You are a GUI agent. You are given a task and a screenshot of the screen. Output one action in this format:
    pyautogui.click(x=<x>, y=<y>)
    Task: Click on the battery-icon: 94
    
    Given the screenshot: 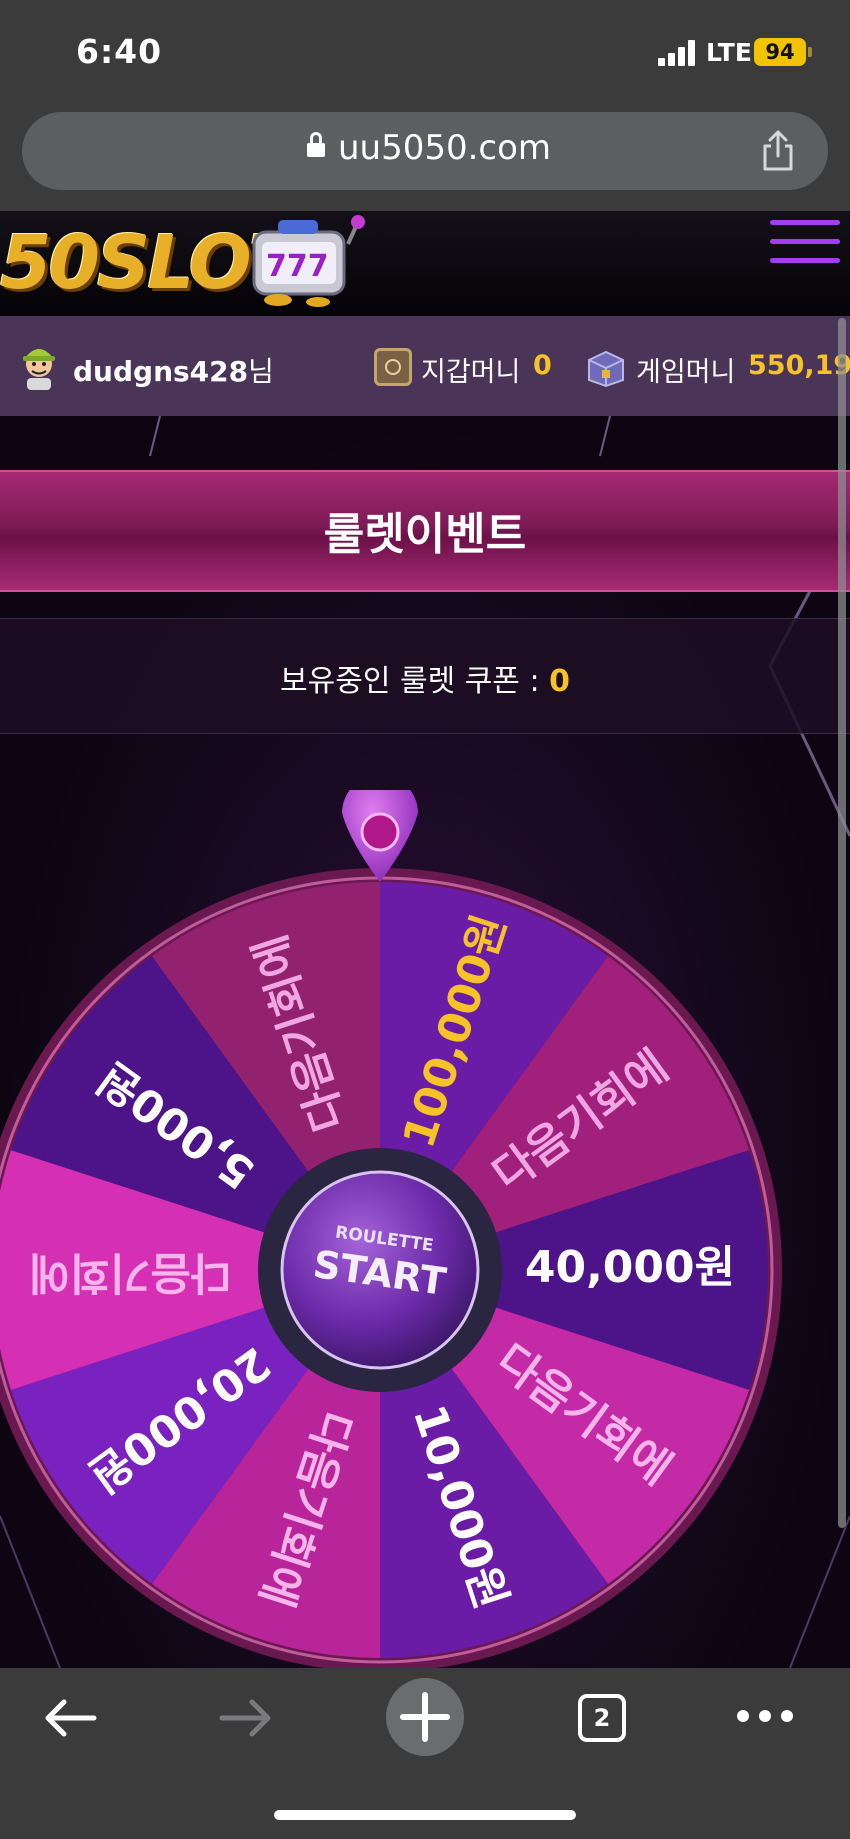 What is the action you would take?
    pyautogui.click(x=780, y=52)
    